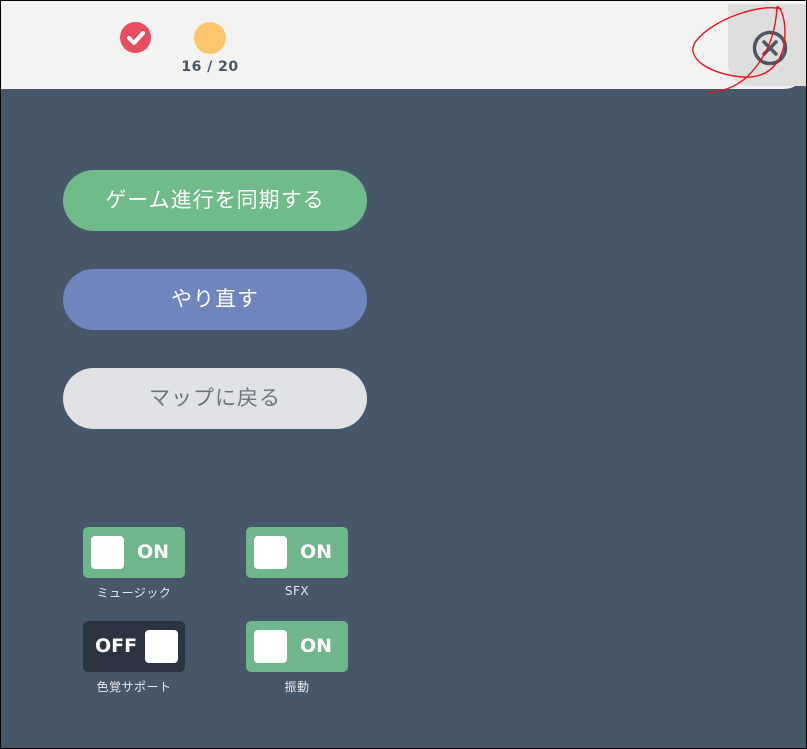 The width and height of the screenshot is (807, 749). Describe the element at coordinates (116, 646) in the screenshot. I see `toggle-state: OFF` at that location.